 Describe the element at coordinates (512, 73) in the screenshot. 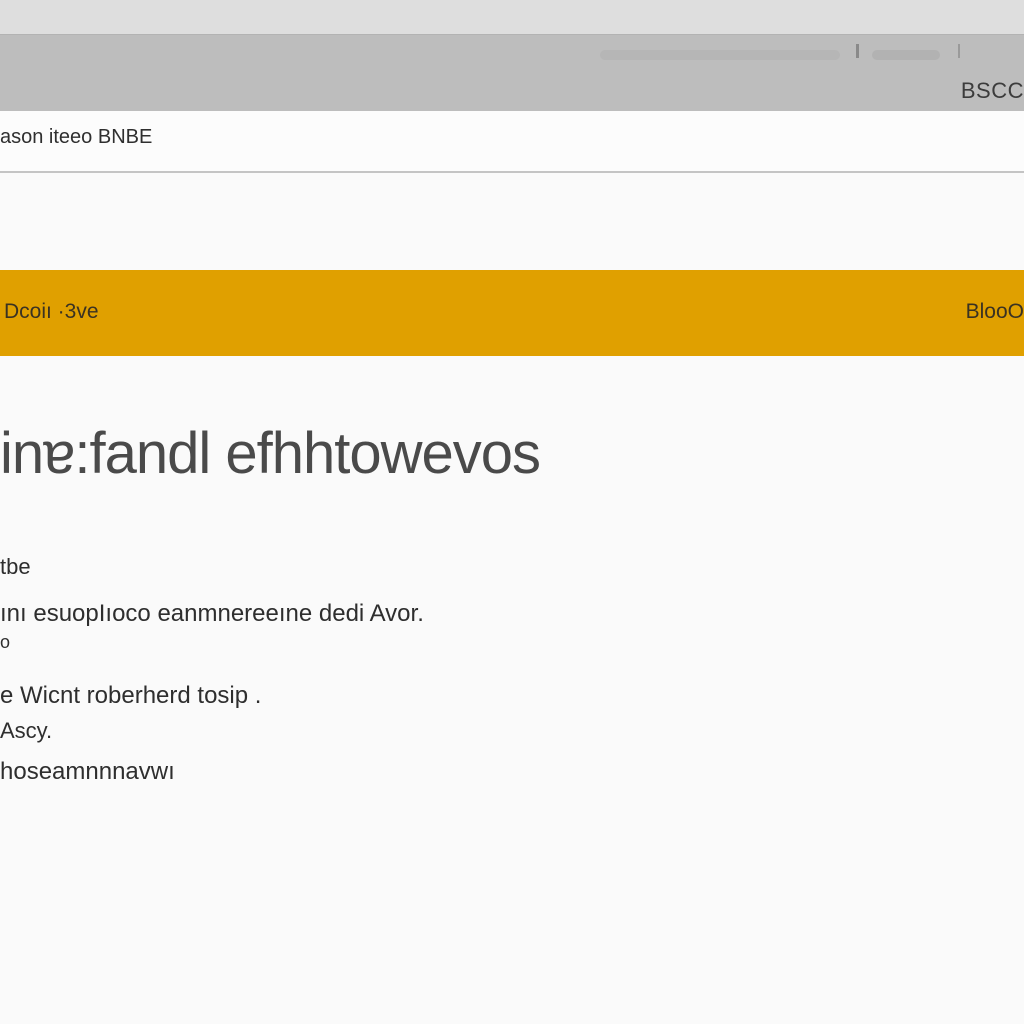

I see `browser-toolbar` at that location.